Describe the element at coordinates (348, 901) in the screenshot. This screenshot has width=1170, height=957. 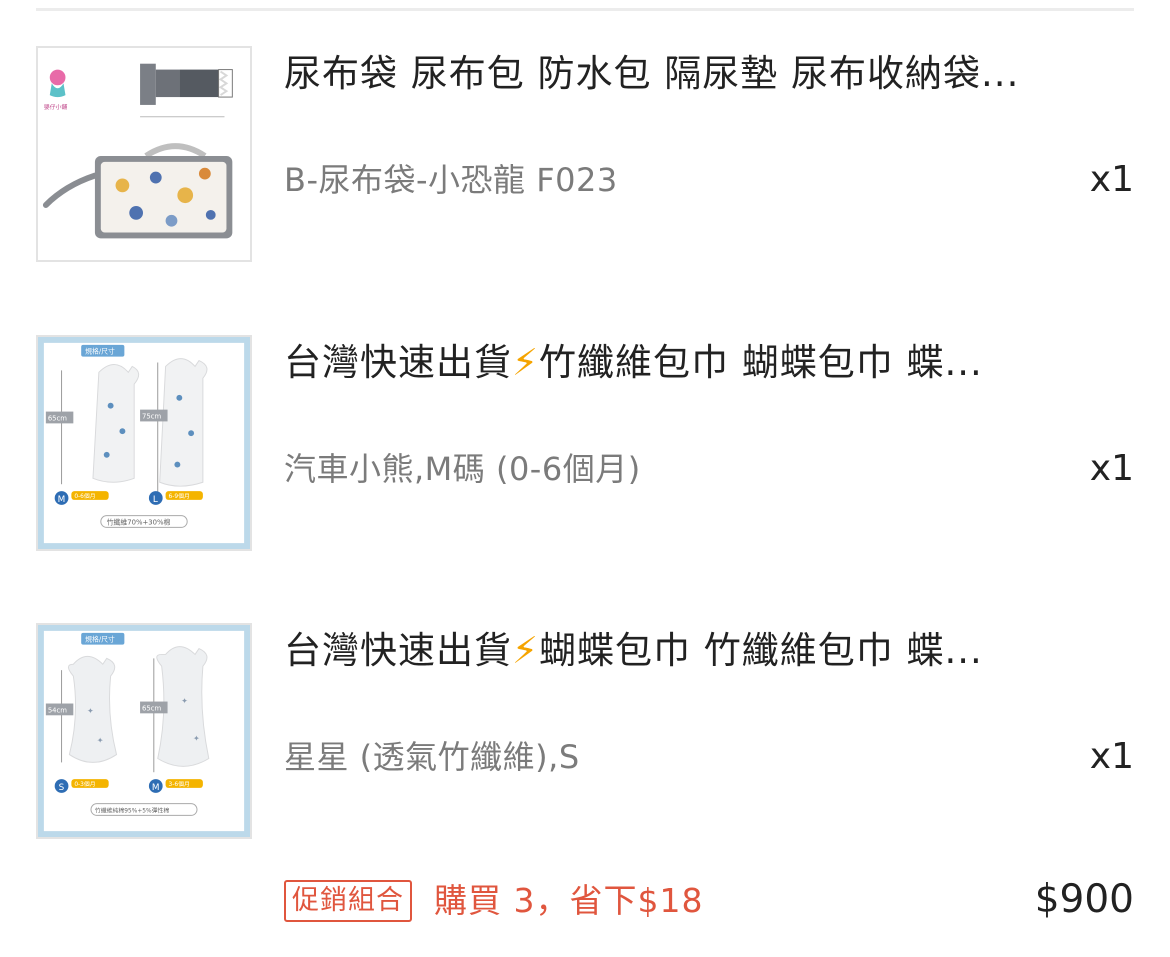
I see `promo-badge: 促銷組合` at that location.